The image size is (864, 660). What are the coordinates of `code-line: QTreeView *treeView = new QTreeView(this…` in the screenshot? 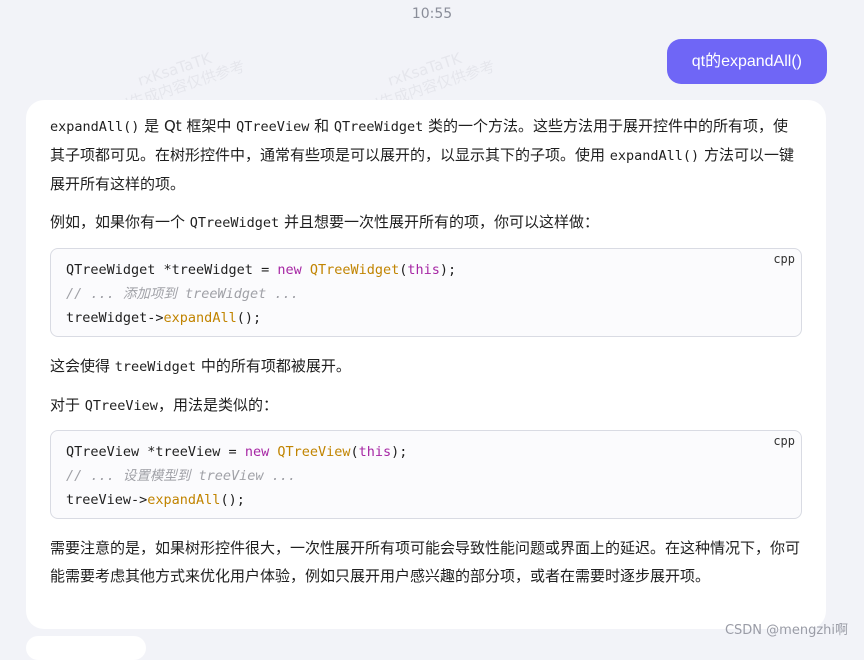 It's located at (237, 452).